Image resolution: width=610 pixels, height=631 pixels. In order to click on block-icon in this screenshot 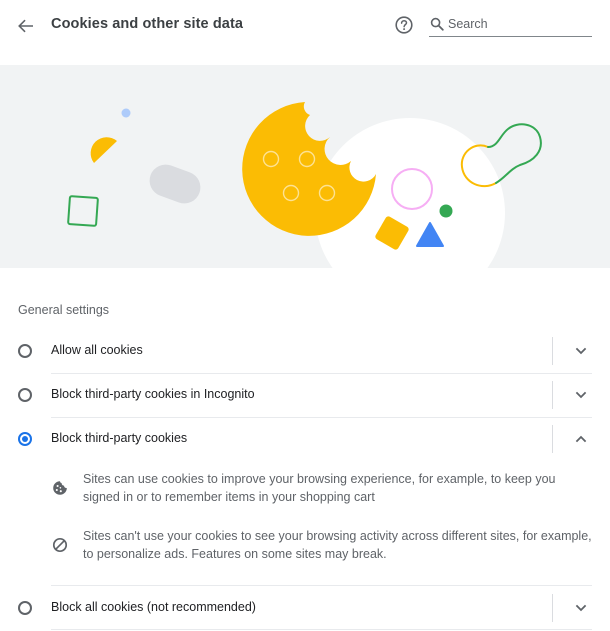, I will do `click(60, 545)`.